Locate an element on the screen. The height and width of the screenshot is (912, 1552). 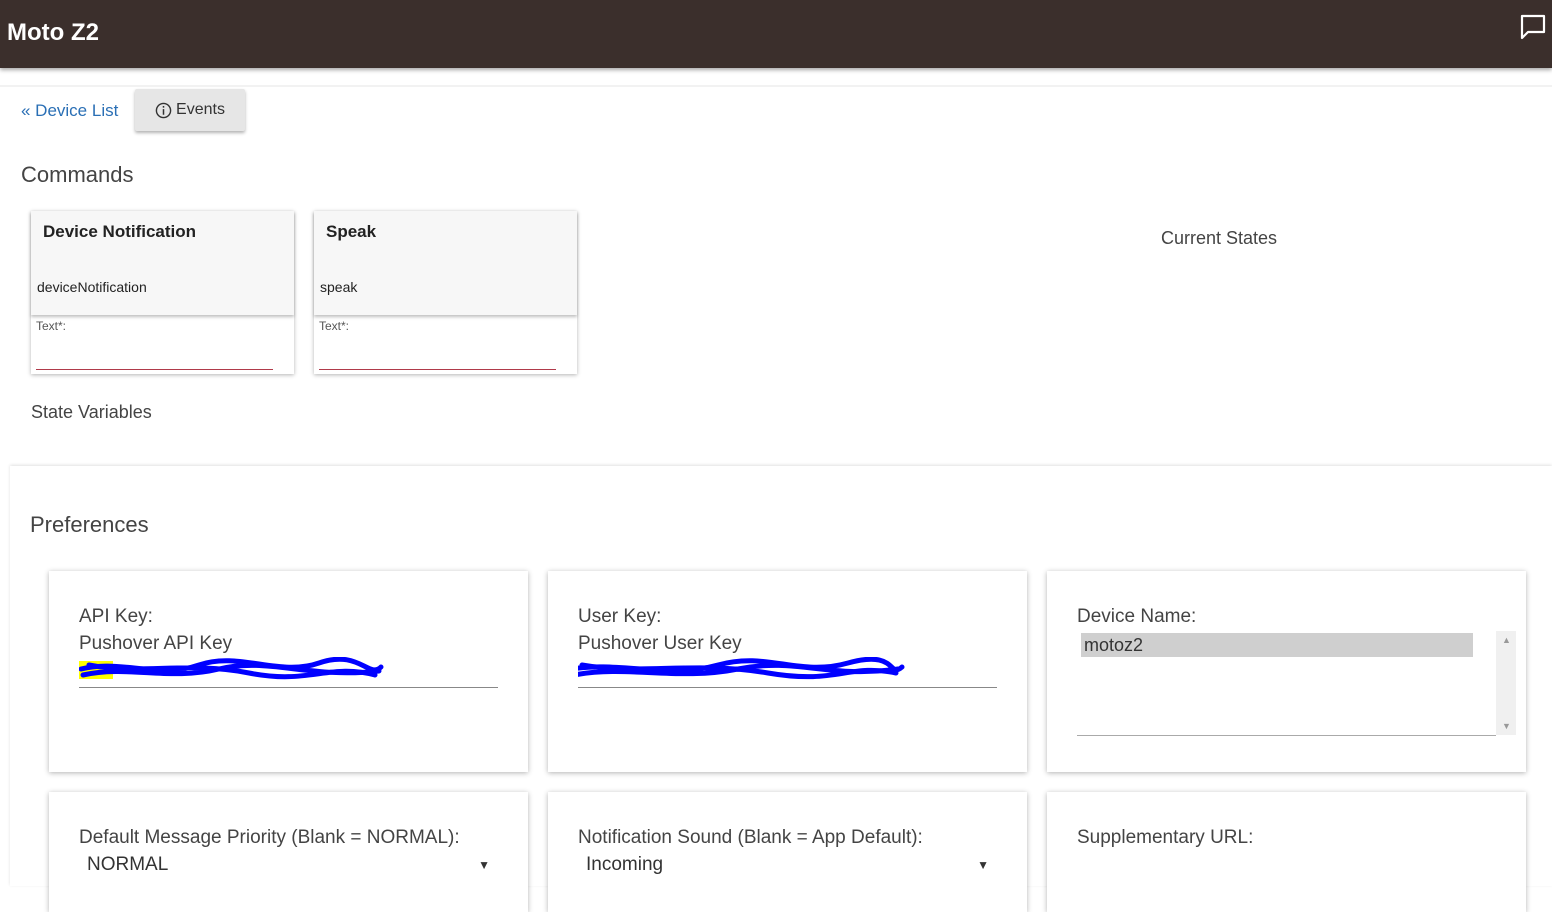
page-title: Moto Z2 is located at coordinates (53, 32).